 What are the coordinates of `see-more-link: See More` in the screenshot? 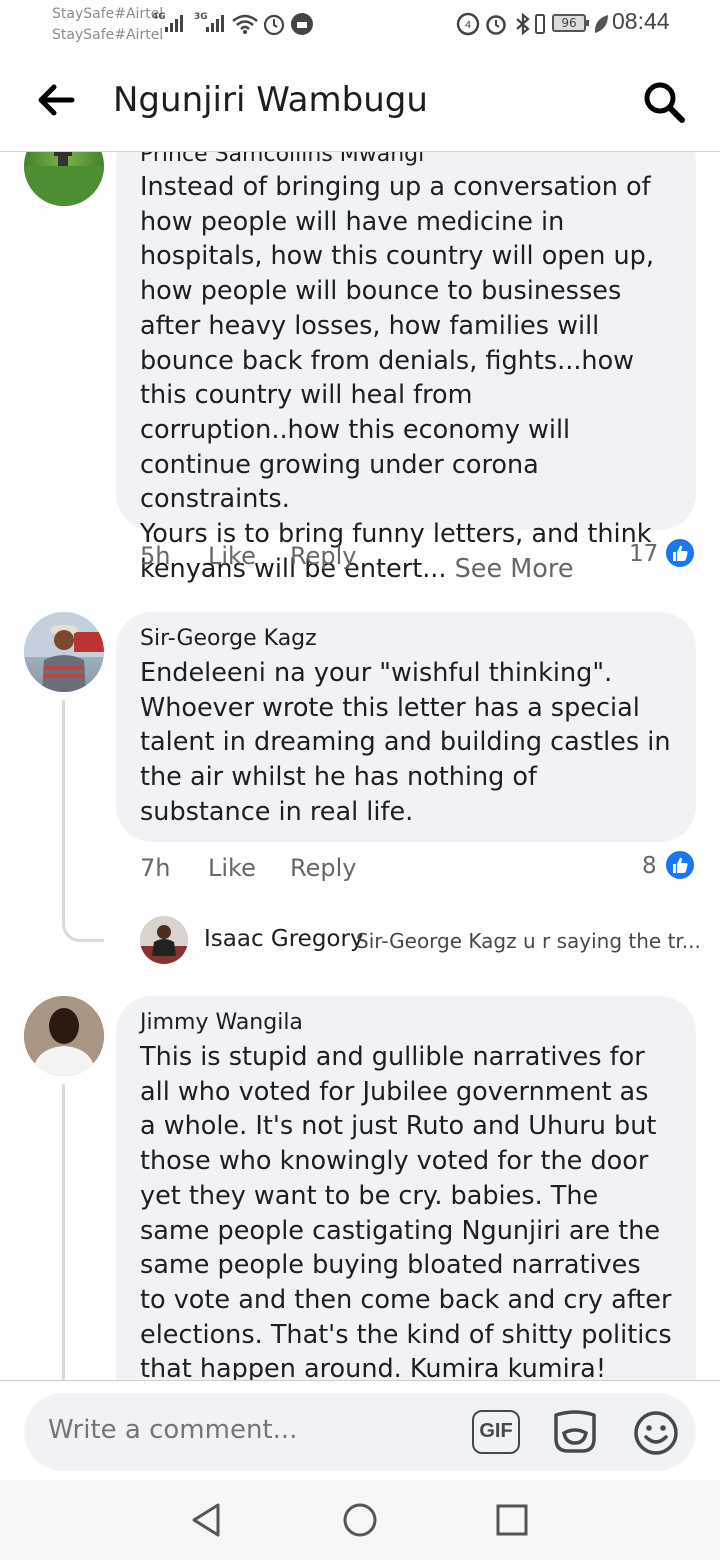 It's located at (514, 569).